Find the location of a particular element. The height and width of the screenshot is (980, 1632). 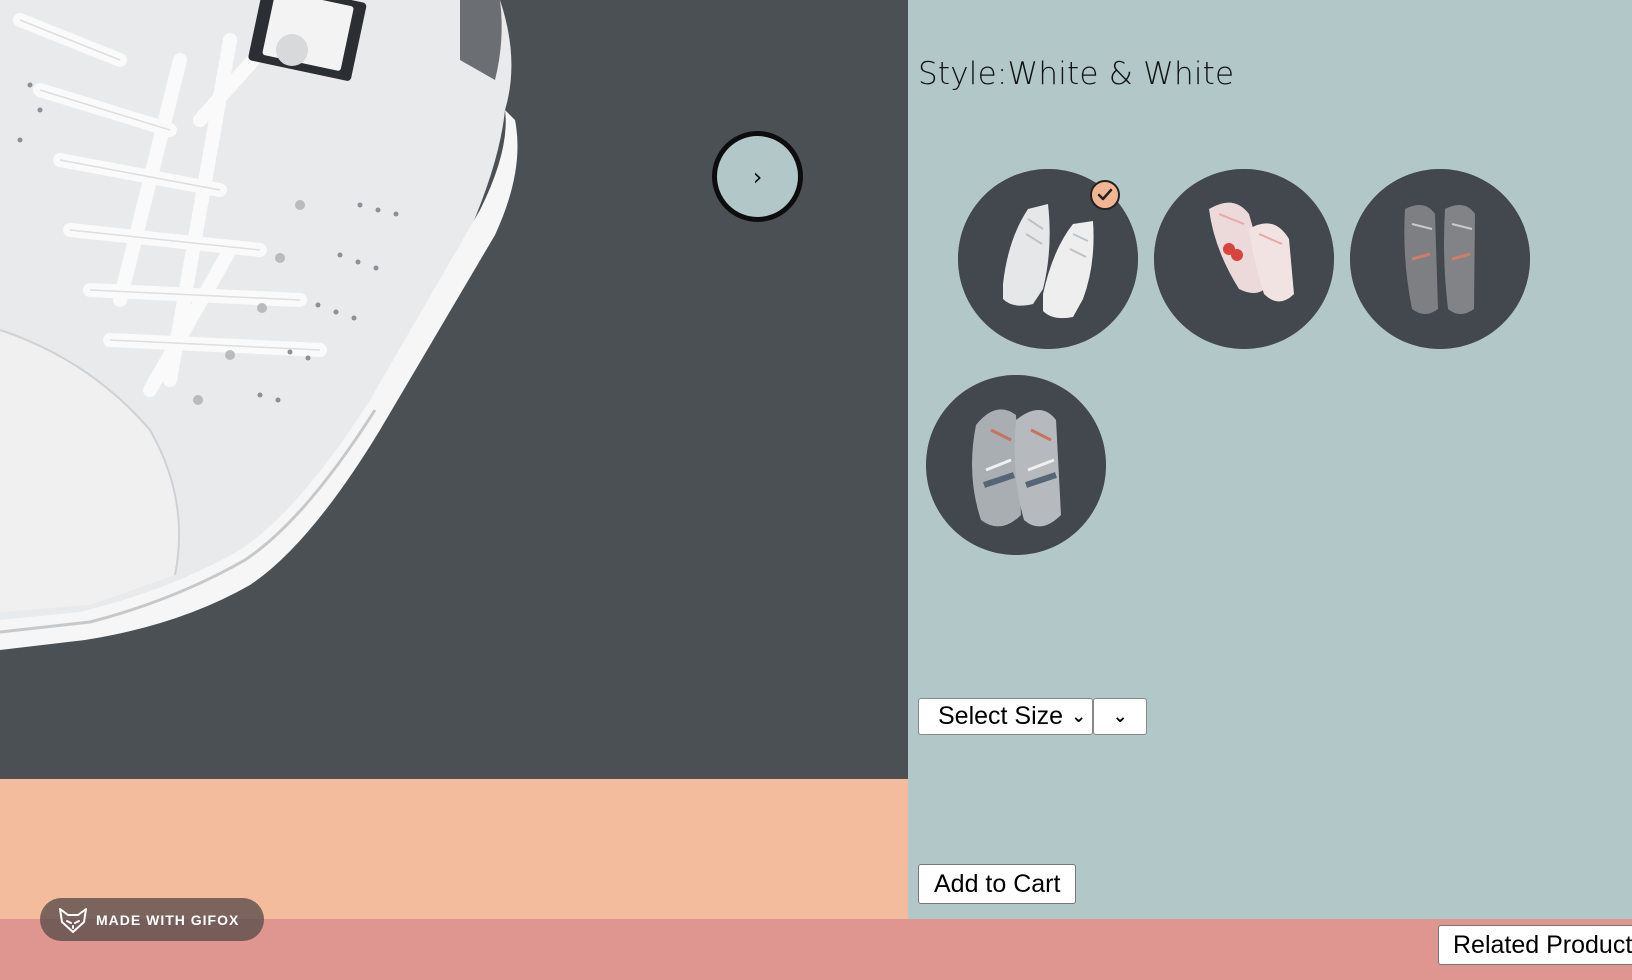

quantity-select: ⌄ is located at coordinates (1120, 716).